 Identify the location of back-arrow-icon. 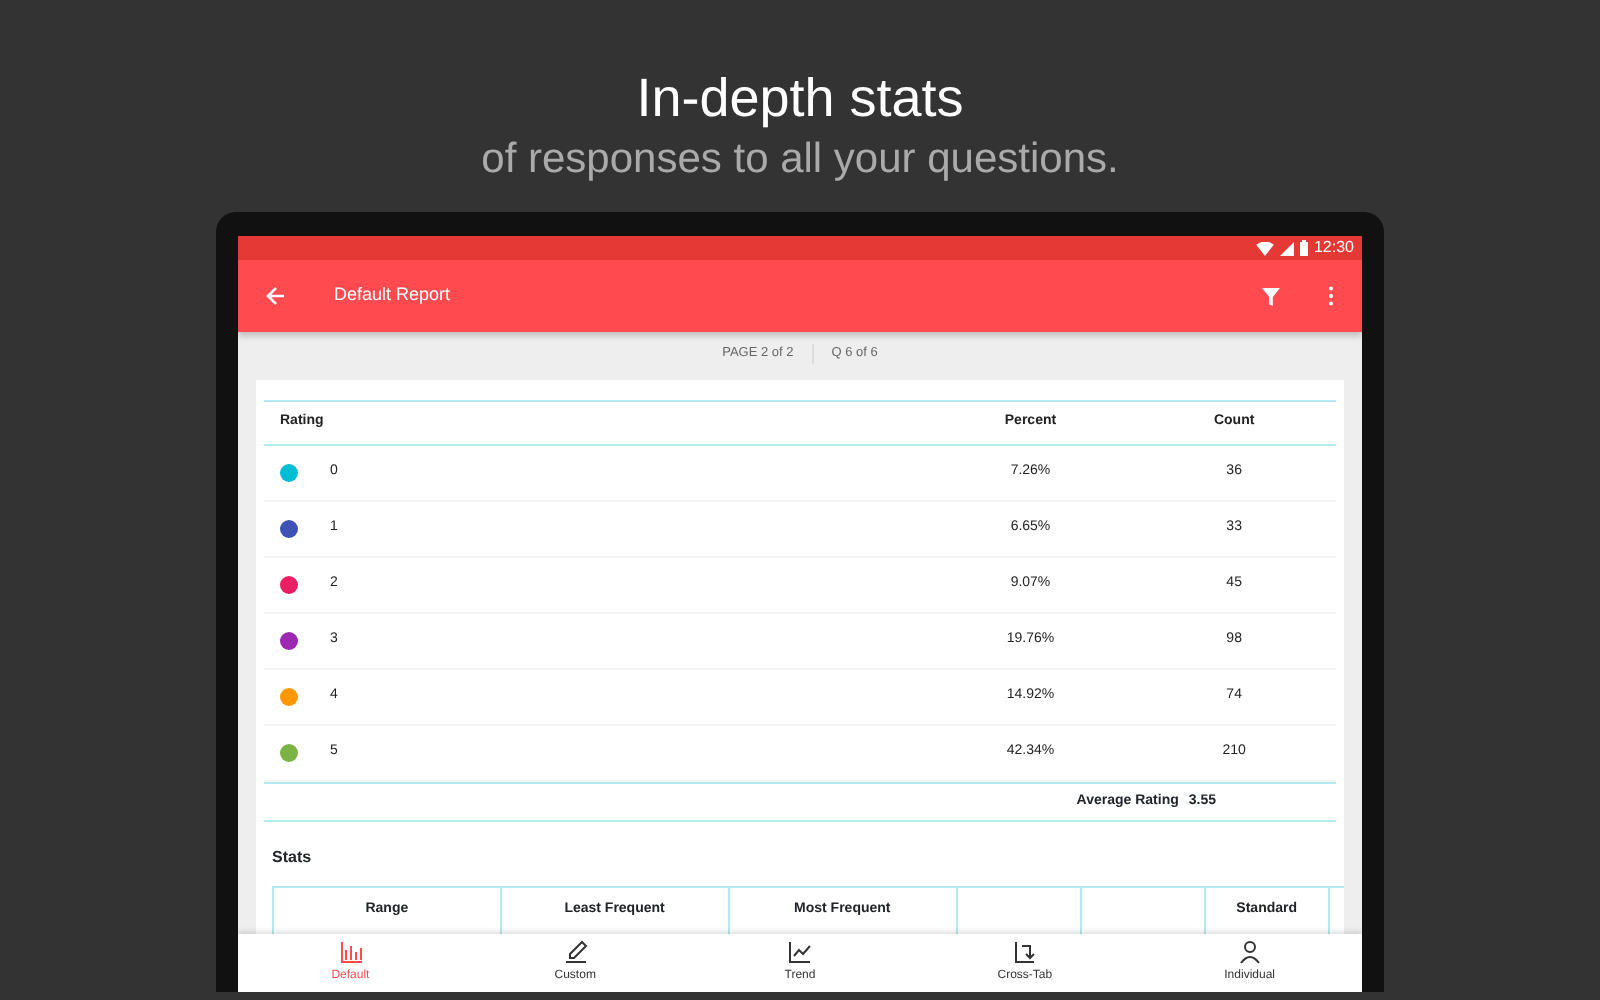
(276, 296).